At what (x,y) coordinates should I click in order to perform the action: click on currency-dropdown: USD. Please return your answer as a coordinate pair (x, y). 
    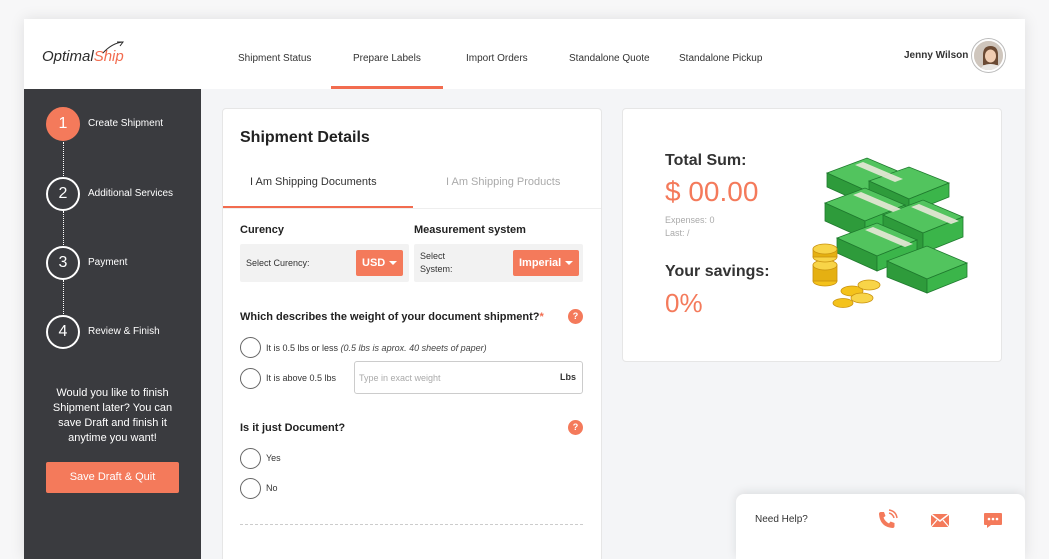
    Looking at the image, I should click on (380, 263).